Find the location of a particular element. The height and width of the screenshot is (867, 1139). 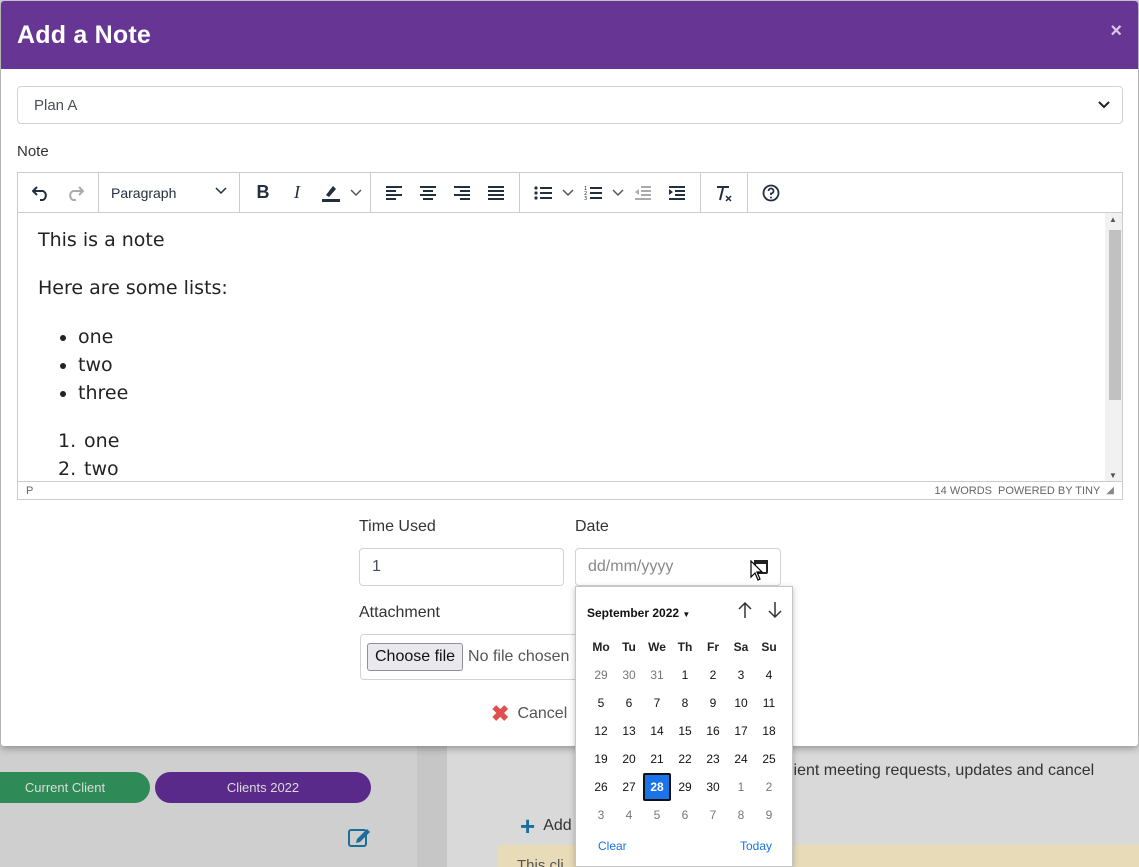

highlight-icon is located at coordinates (331, 193).